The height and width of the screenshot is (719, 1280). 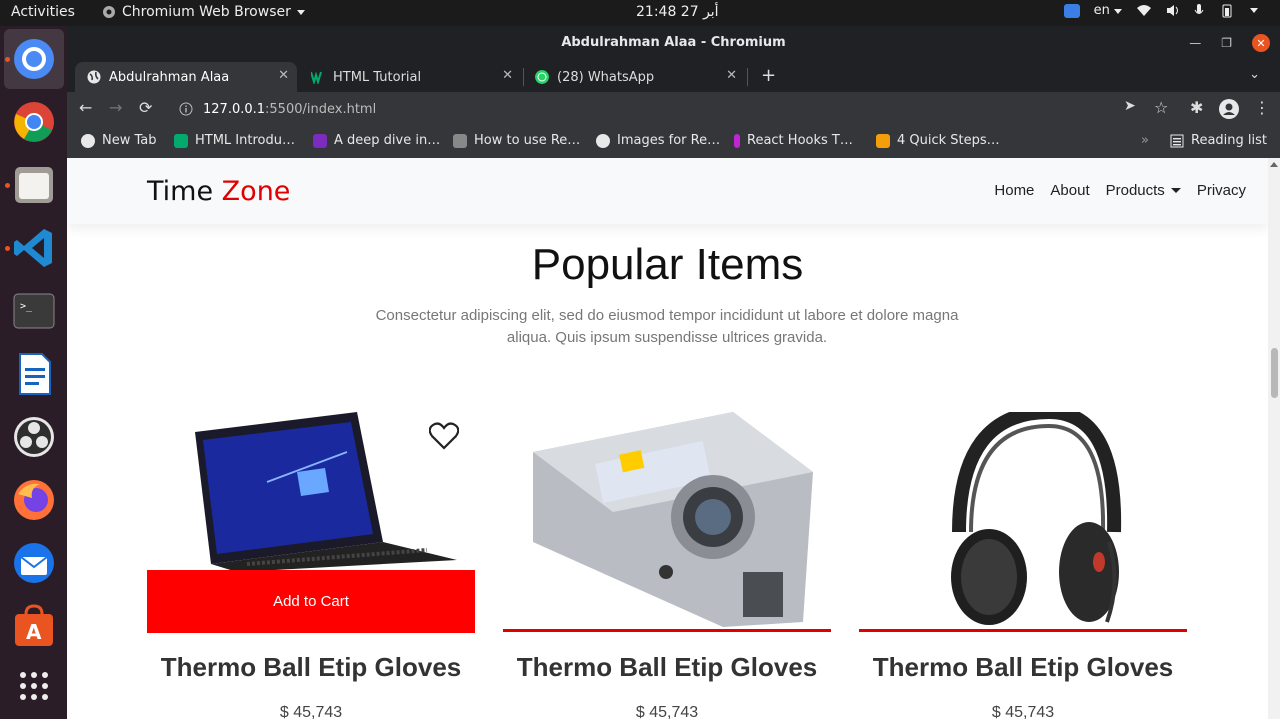 I want to click on tab-abdulrahman: Abdulrahman Alaa ✕, so click(x=186, y=77).